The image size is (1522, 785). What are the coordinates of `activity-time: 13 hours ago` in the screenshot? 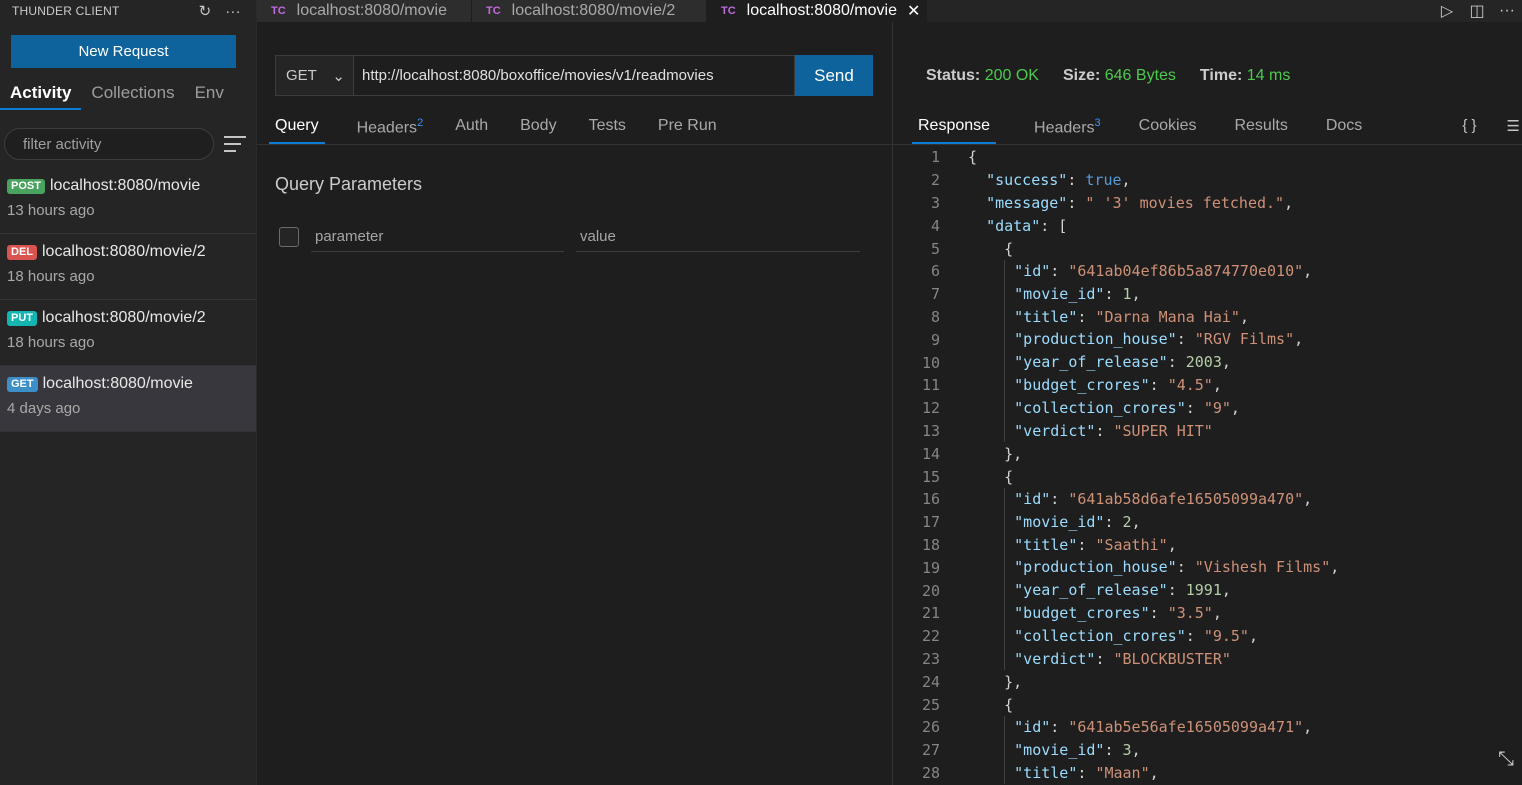 It's located at (51, 210).